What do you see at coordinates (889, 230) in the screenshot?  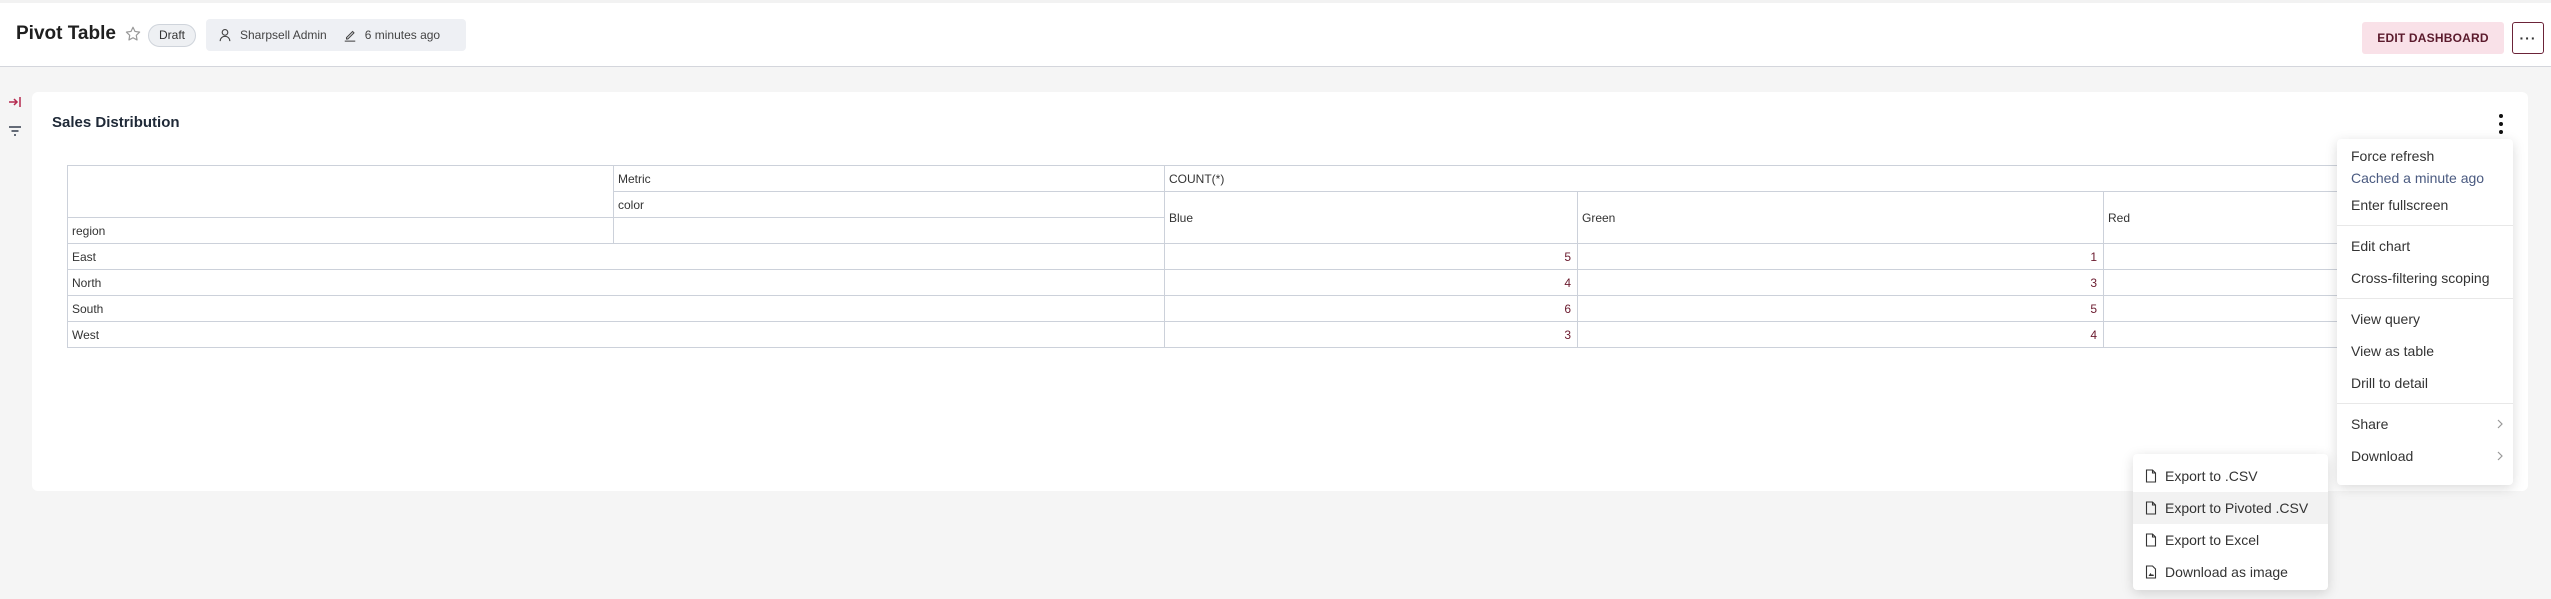 I see `row-field-spacer` at bounding box center [889, 230].